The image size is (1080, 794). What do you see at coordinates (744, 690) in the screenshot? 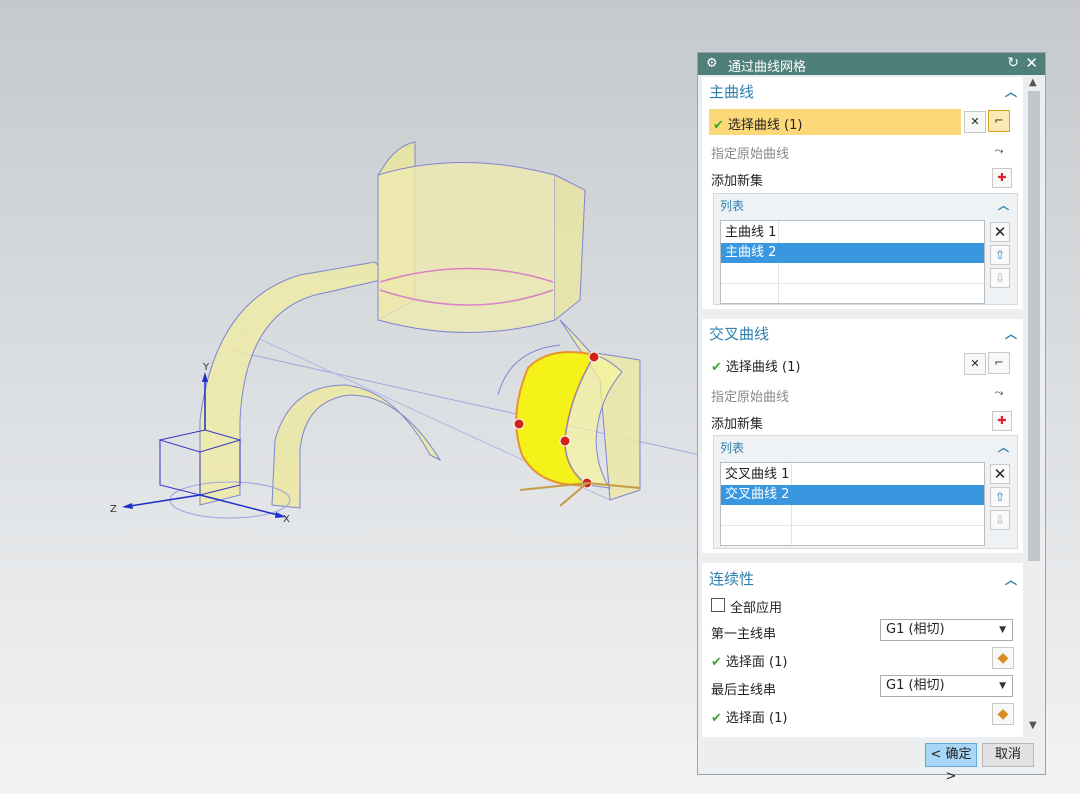
I see `last-string-label: 最后主线串` at bounding box center [744, 690].